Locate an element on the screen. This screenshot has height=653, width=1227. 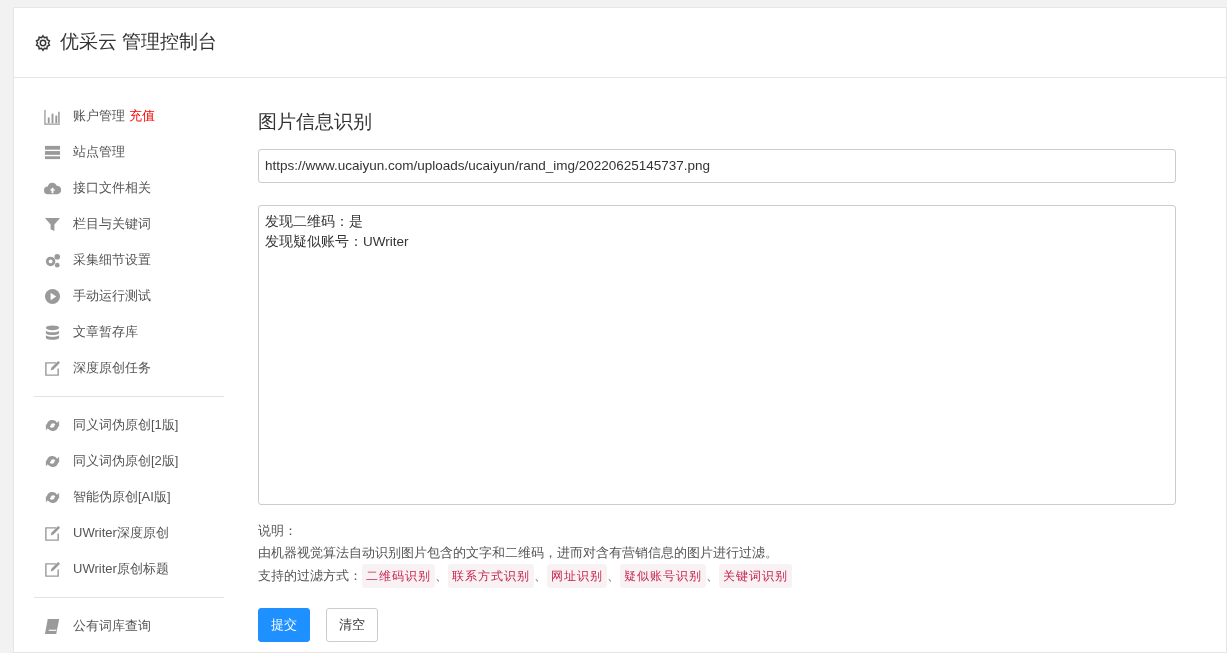
filter-tag: 关键词识别 is located at coordinates (755, 576).